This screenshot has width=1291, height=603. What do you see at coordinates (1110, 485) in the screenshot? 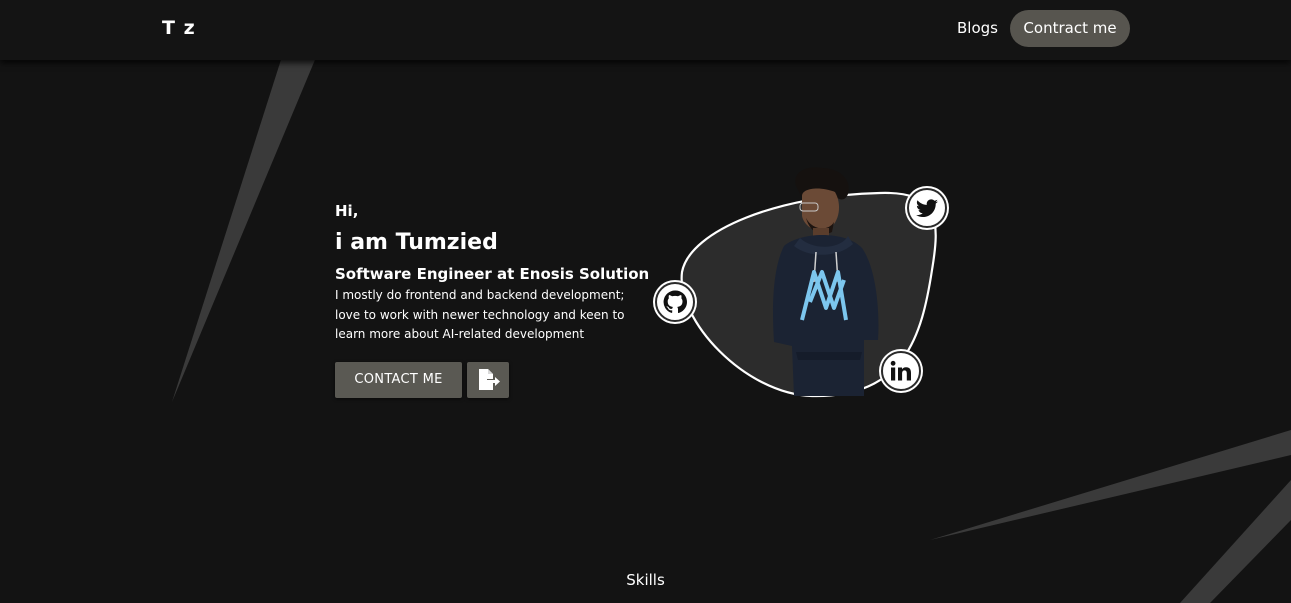
I see `streak-bottom-right-upper` at bounding box center [1110, 485].